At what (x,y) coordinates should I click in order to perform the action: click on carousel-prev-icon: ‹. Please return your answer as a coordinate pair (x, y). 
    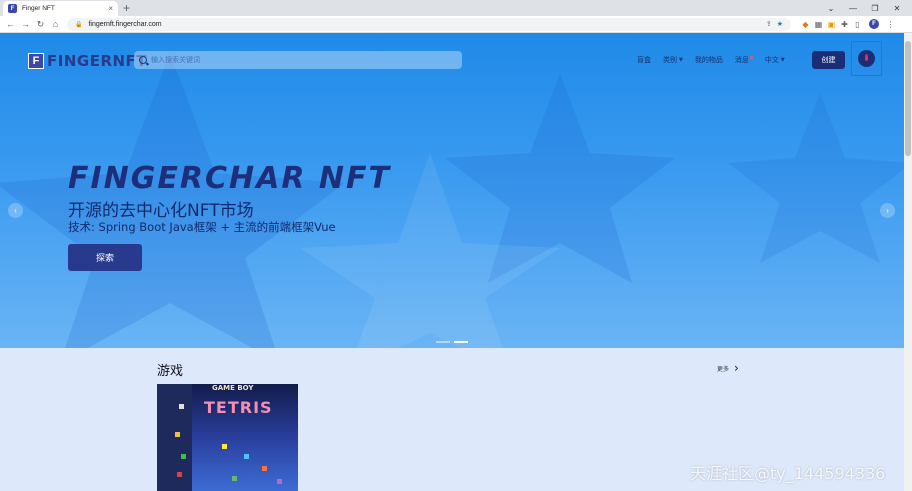
    Looking at the image, I should click on (15, 210).